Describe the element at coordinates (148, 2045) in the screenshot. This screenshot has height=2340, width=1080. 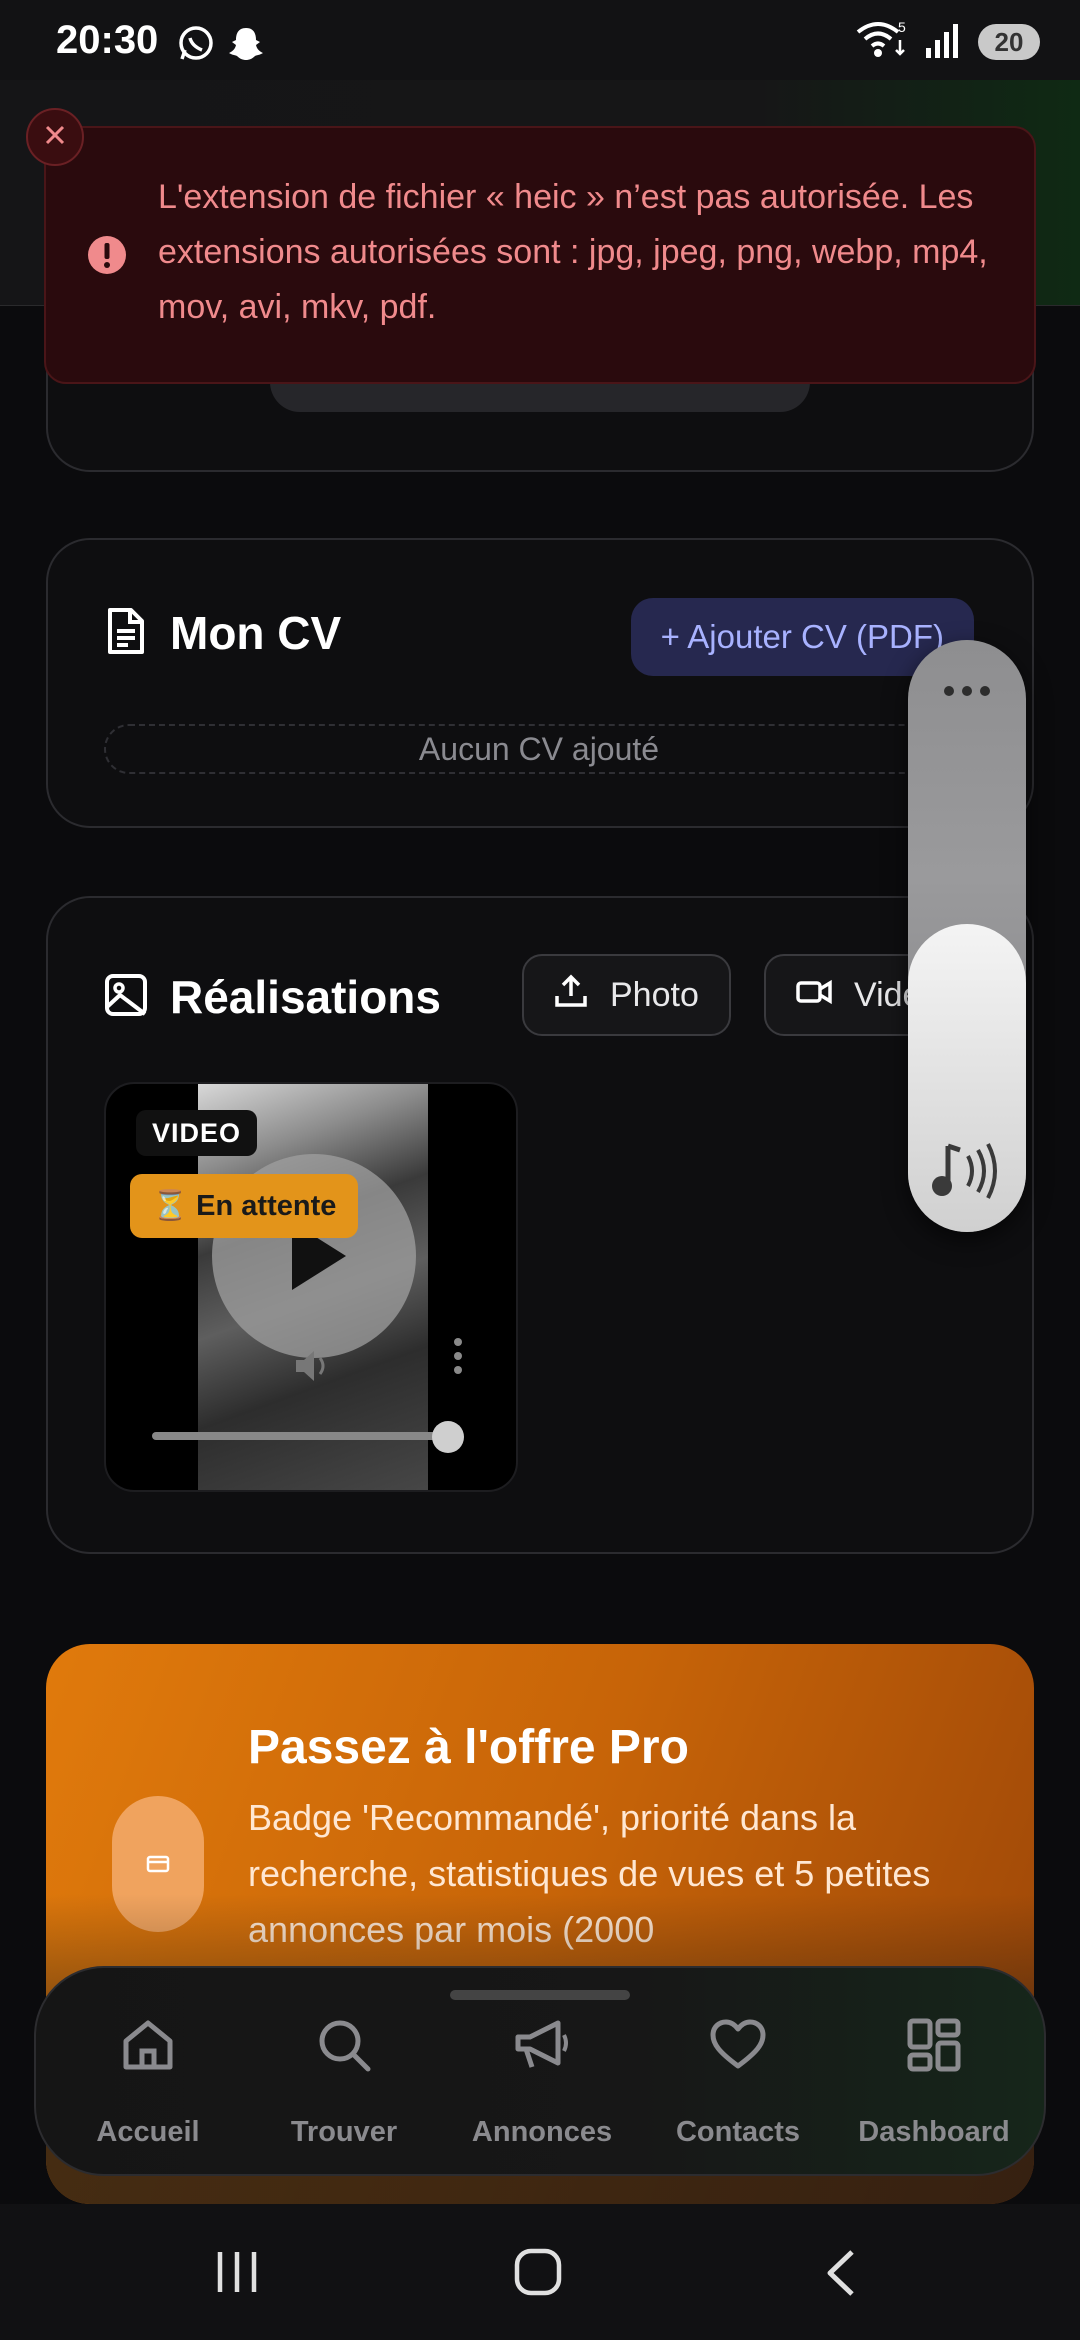
I see `home-icon` at that location.